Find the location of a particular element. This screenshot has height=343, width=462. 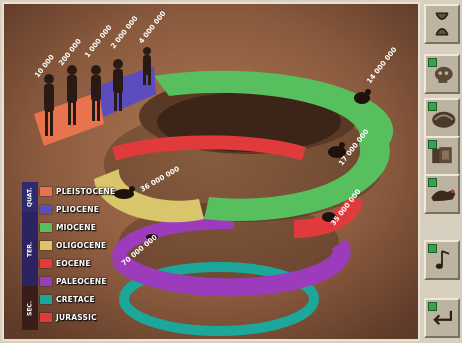

legend-label: OLIGOCENE is located at coordinates (81, 245).